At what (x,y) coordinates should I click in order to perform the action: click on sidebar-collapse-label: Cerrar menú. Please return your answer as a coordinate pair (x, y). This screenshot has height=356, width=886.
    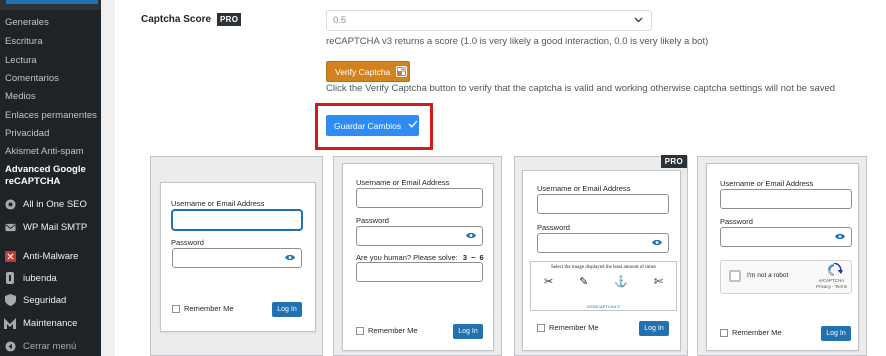
    Looking at the image, I should click on (50, 346).